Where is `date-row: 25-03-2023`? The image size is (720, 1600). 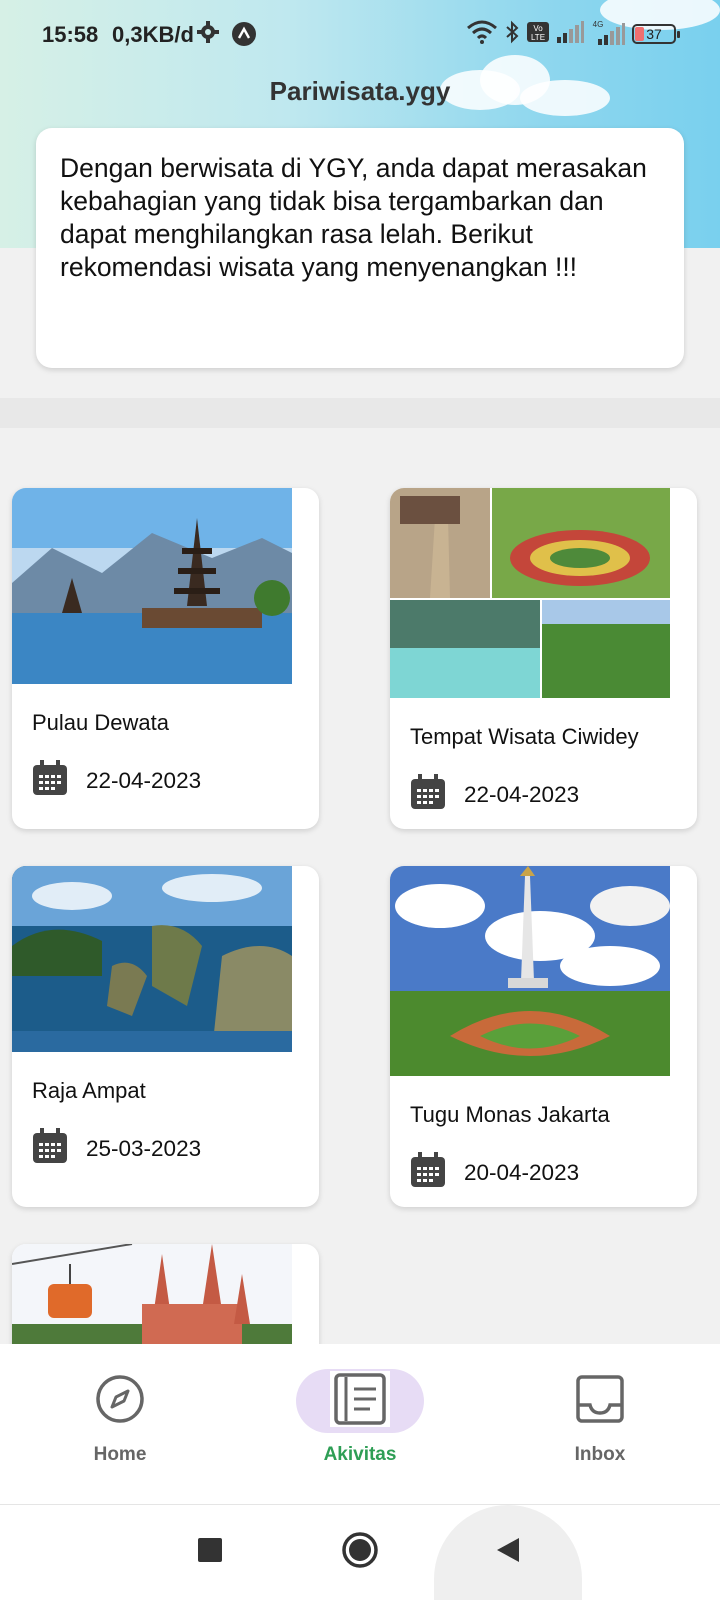
date-row: 25-03-2023 is located at coordinates (116, 1148).